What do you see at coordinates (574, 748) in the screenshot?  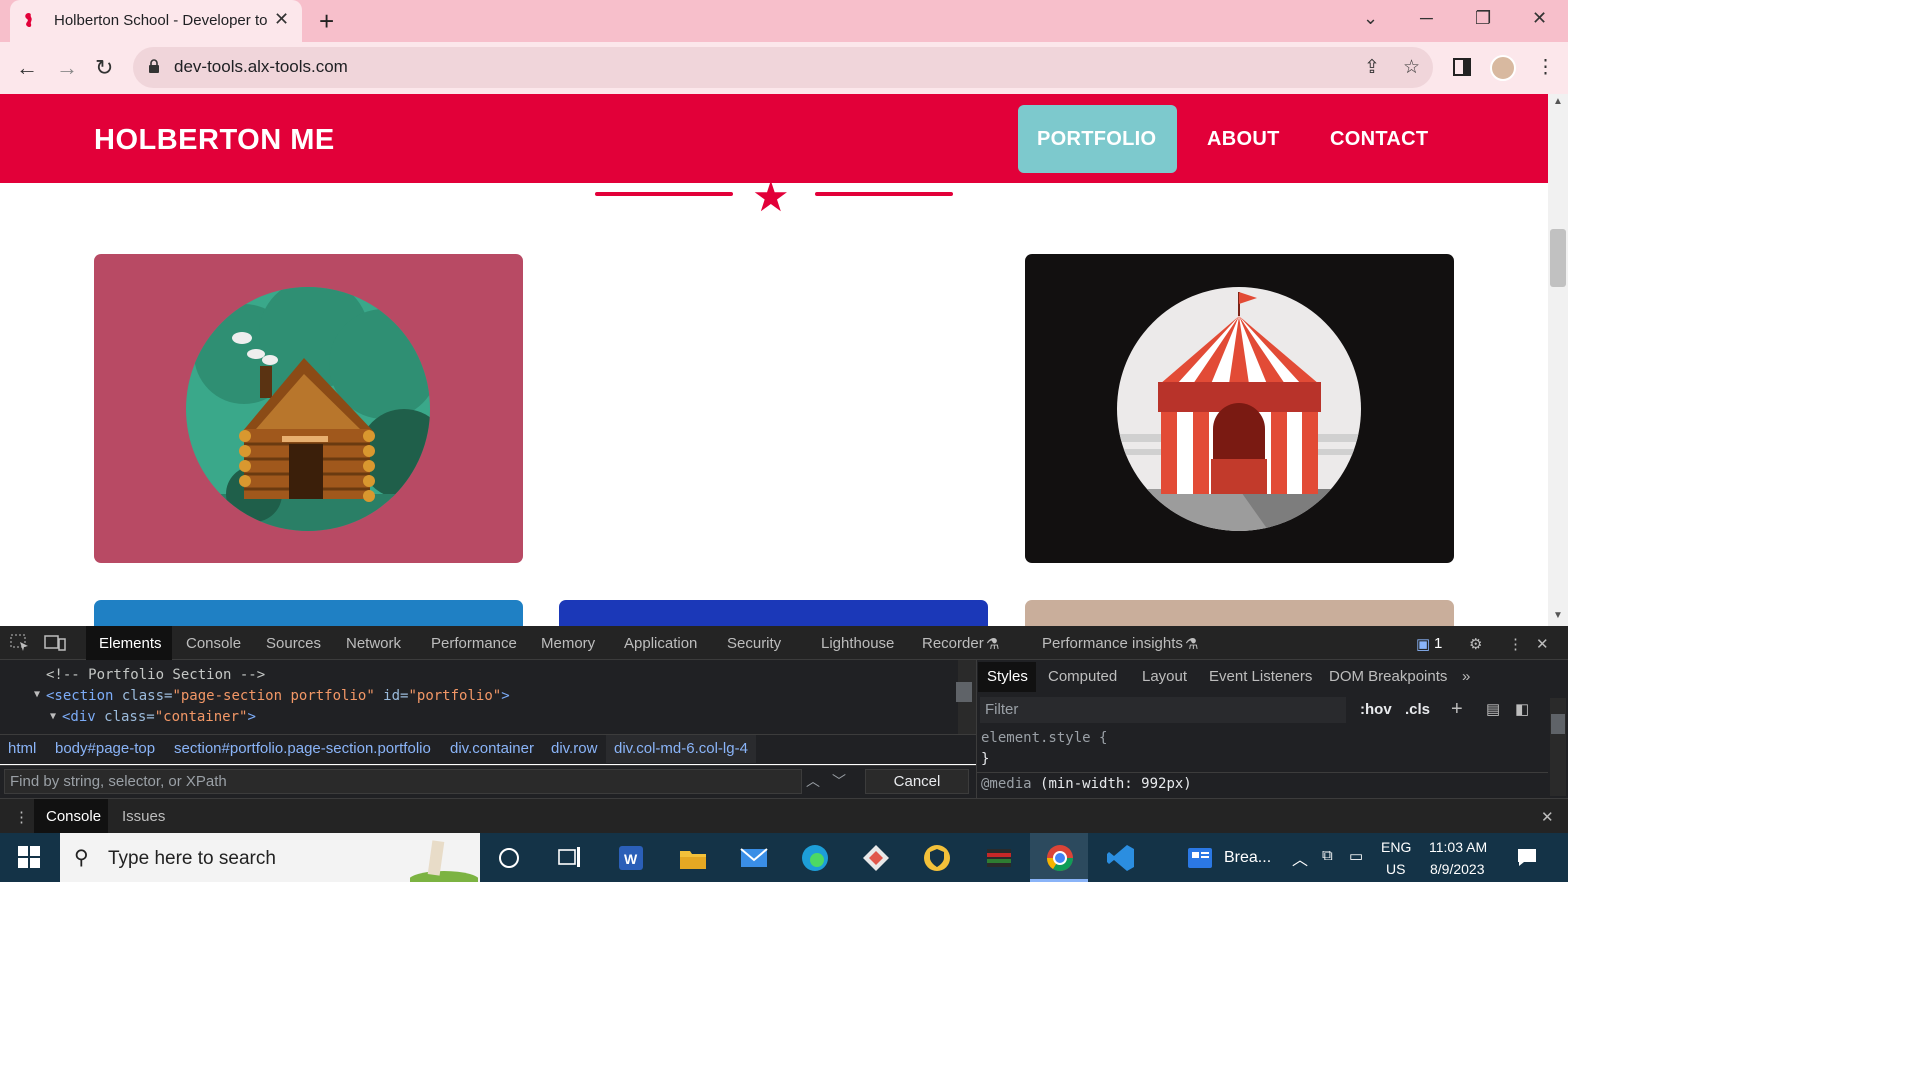 I see `breadcrumb-row: div.row` at bounding box center [574, 748].